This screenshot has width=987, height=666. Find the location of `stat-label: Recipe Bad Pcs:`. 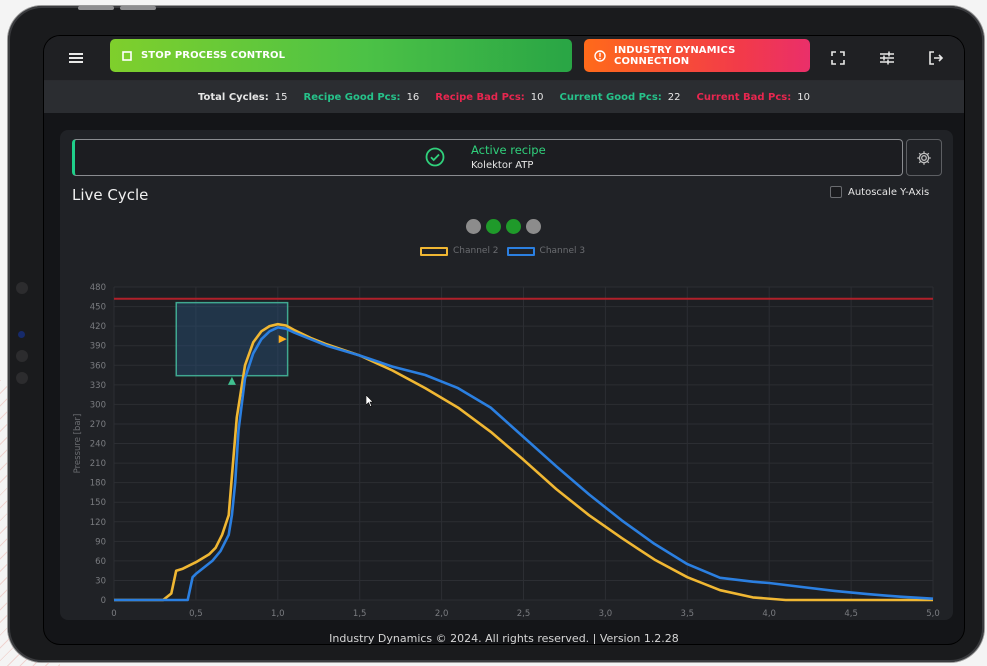

stat-label: Recipe Bad Pcs: is located at coordinates (480, 97).